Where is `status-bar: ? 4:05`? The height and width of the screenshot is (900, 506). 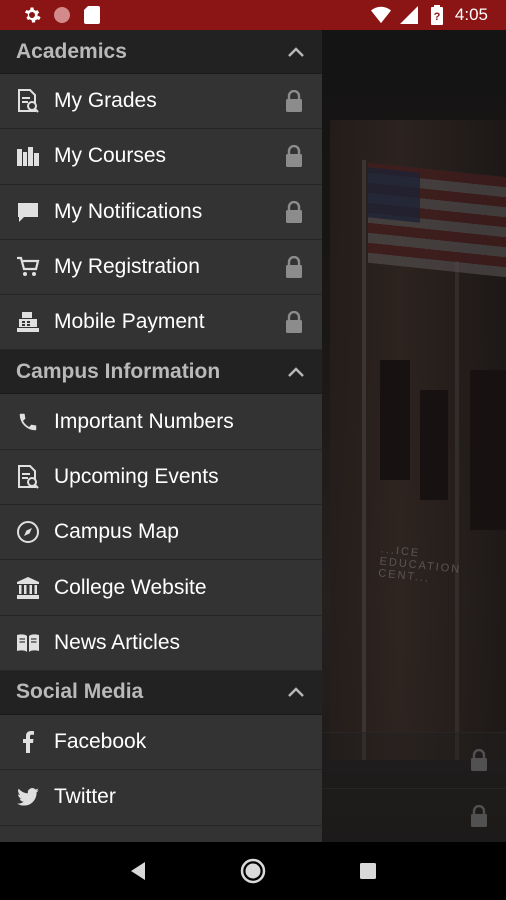 status-bar: ? 4:05 is located at coordinates (253, 15).